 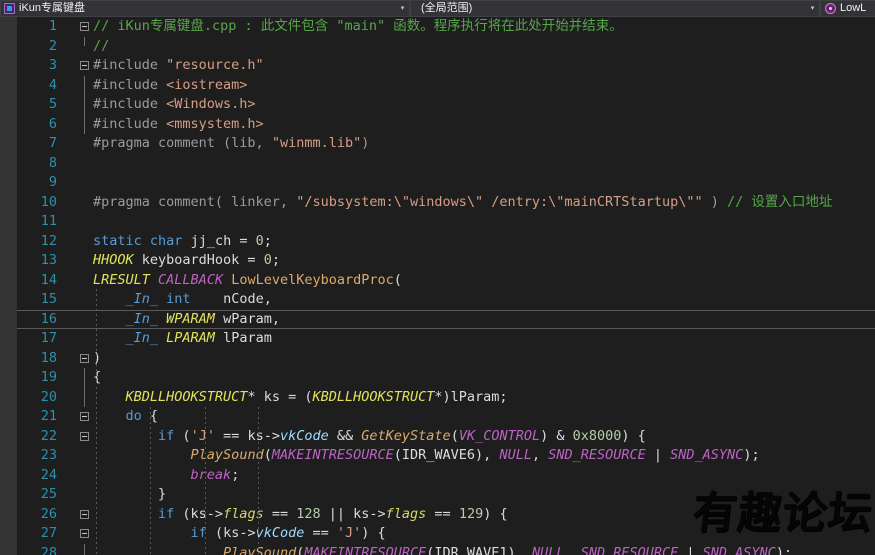 I want to click on code-line: 16 _In_ WPARAM wParam,, so click(x=446, y=319).